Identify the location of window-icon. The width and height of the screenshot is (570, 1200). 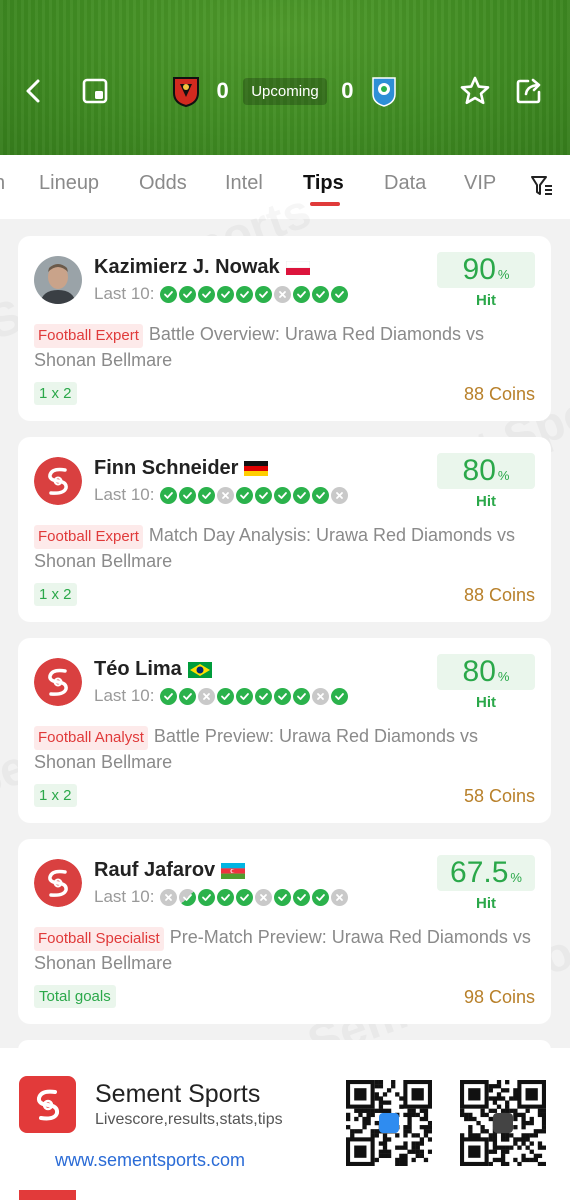
(95, 91).